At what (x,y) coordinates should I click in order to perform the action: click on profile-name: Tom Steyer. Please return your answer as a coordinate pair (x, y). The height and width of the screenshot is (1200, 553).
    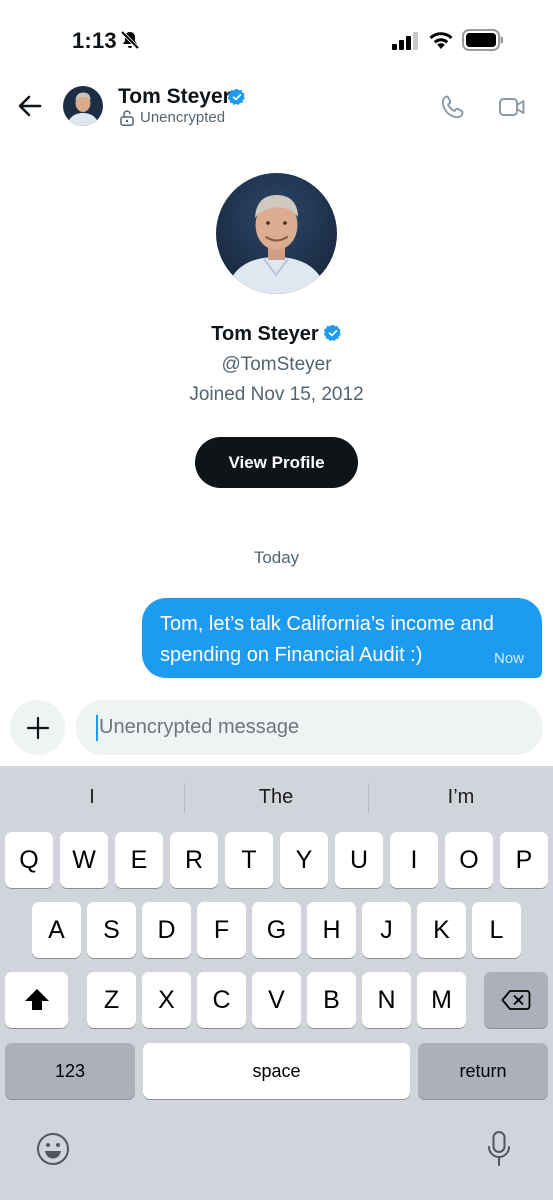
    Looking at the image, I should click on (265, 334).